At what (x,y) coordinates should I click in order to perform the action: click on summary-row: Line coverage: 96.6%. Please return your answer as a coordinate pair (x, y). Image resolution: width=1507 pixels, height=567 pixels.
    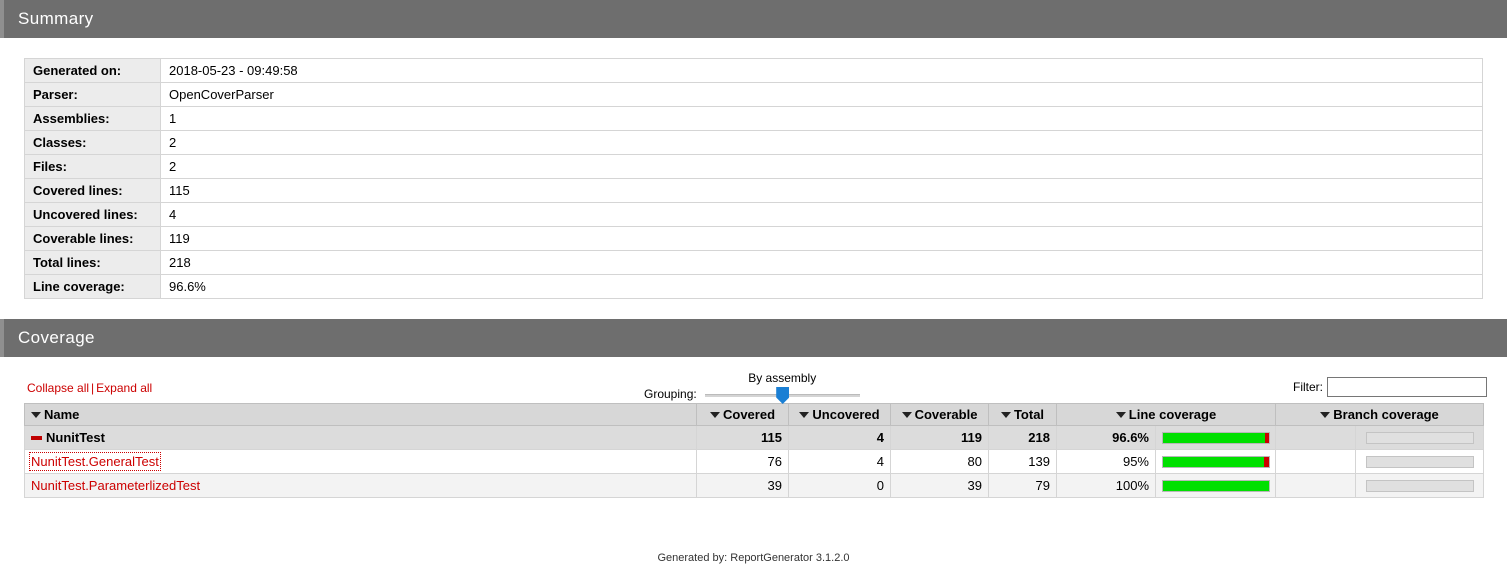
    Looking at the image, I should click on (753, 286).